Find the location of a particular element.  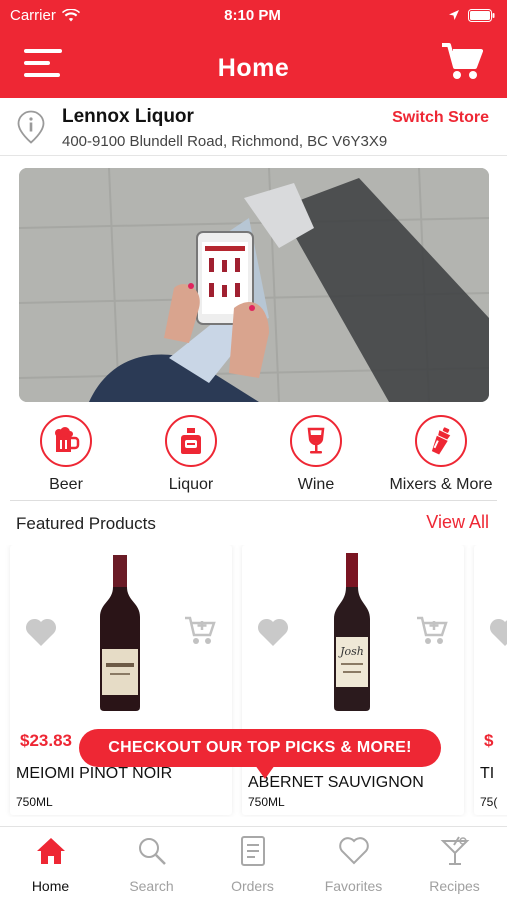

wifi-icon is located at coordinates (70, 14).